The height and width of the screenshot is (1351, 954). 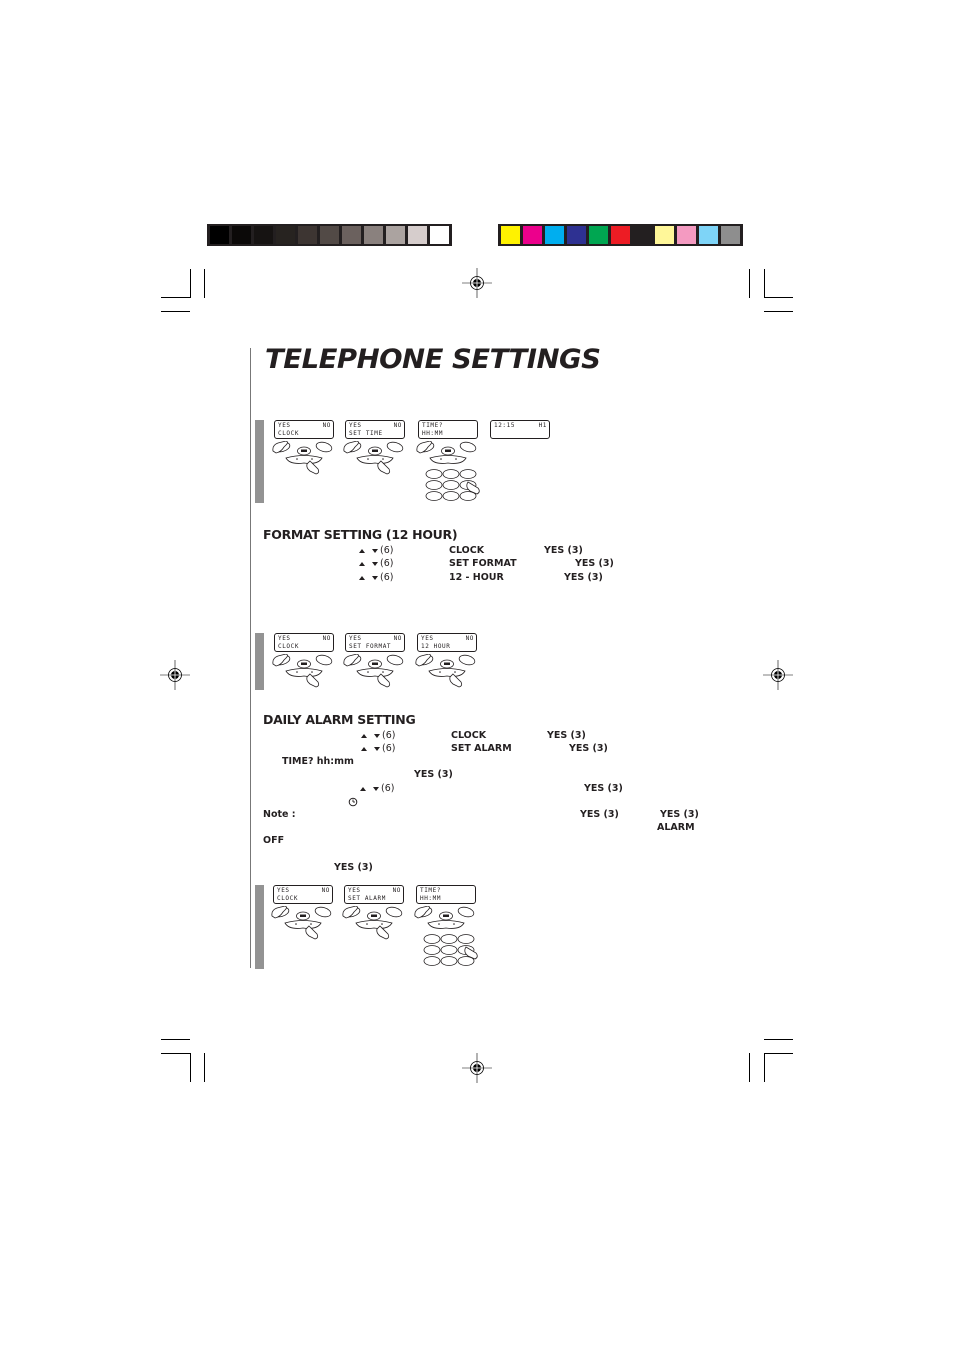 I want to click on lcd-screen: YES NO SET FORMAT, so click(x=375, y=642).